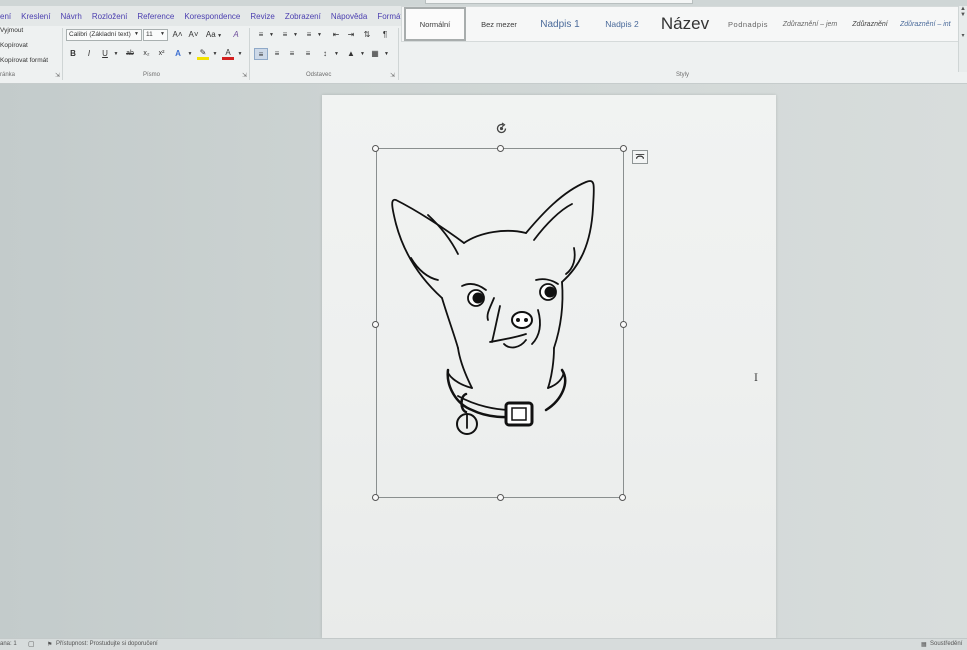 Image resolution: width=967 pixels, height=650 pixels. Describe the element at coordinates (155, 35) in the screenshot. I see `font-size-select: 11 ▼` at that location.